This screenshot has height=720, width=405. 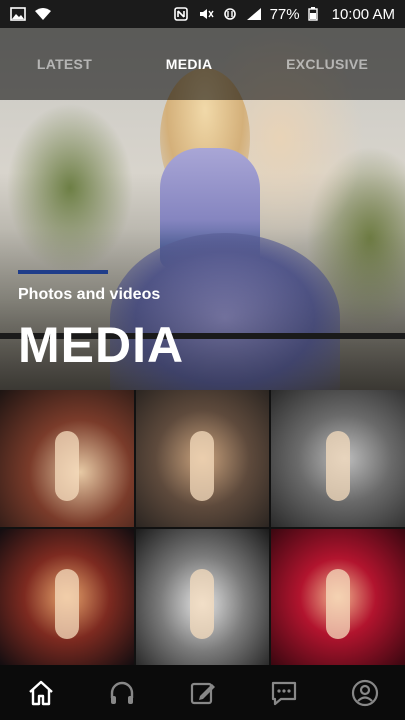 I want to click on home-icon, so click(x=40, y=692).